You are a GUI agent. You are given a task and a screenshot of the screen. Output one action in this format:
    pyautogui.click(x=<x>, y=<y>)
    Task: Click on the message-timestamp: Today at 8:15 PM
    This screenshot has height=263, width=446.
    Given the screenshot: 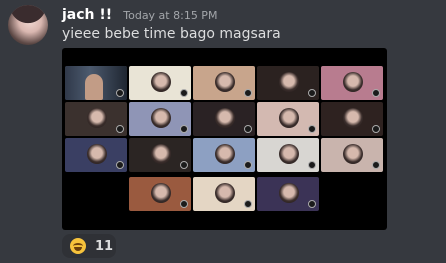 What is the action you would take?
    pyautogui.click(x=170, y=15)
    